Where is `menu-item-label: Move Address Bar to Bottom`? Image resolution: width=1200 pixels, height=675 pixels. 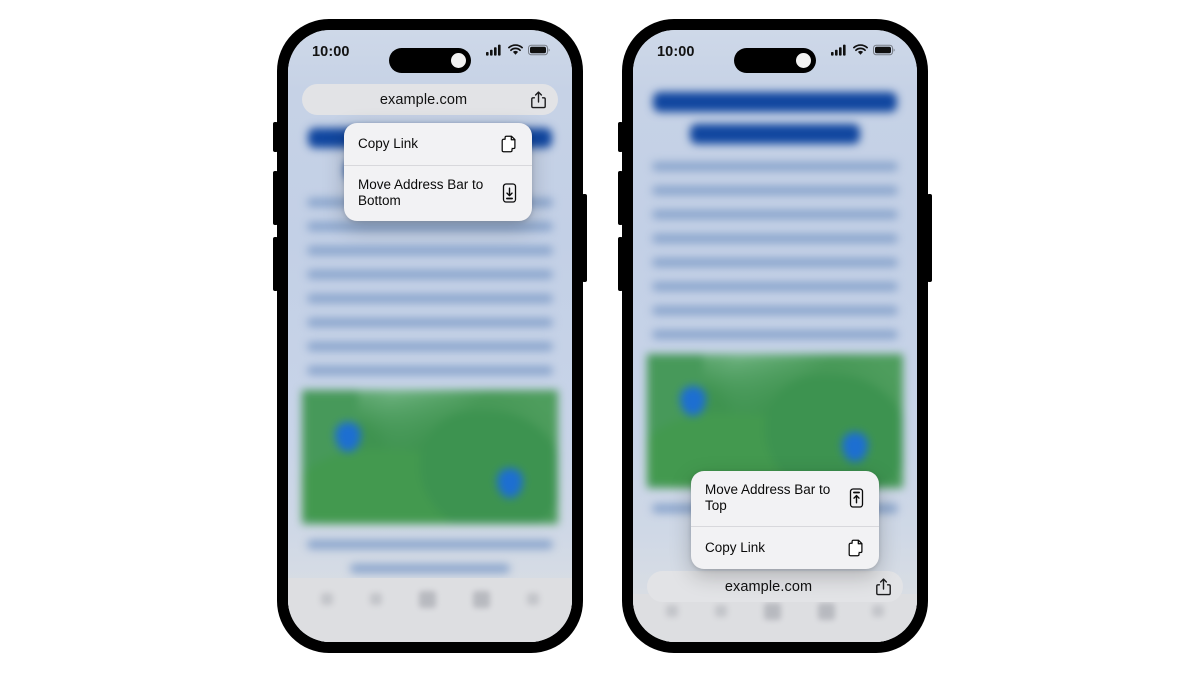 menu-item-label: Move Address Bar to Bottom is located at coordinates (421, 193).